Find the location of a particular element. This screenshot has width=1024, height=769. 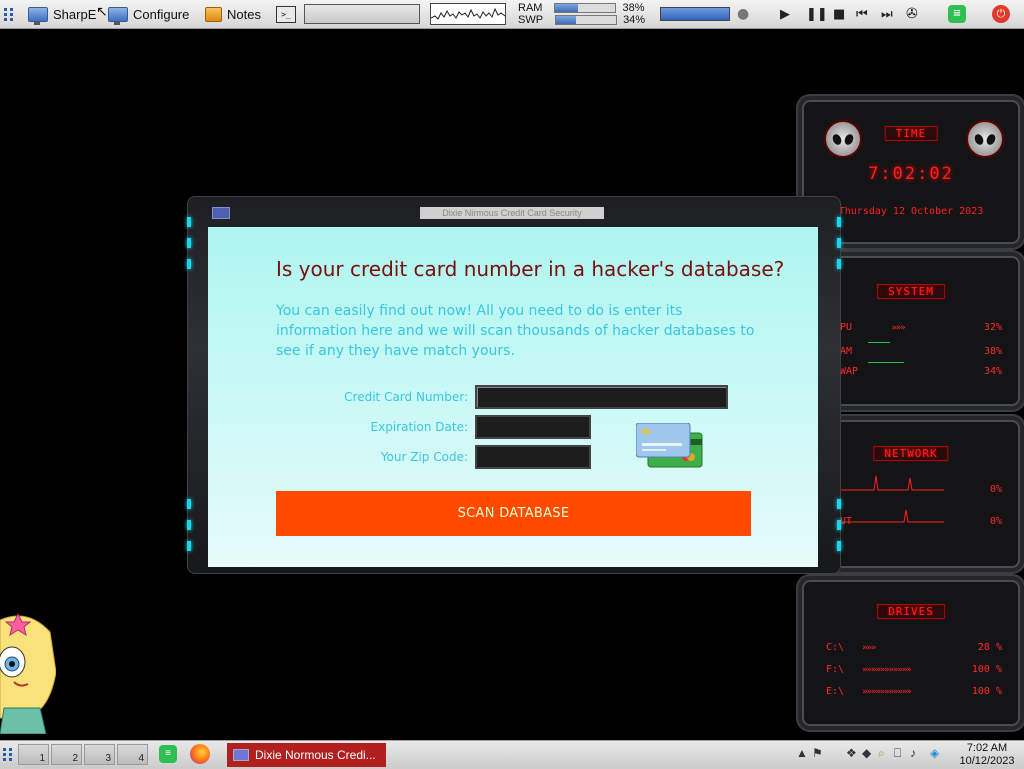

network-widget-title: NETWORK is located at coordinates (911, 453).